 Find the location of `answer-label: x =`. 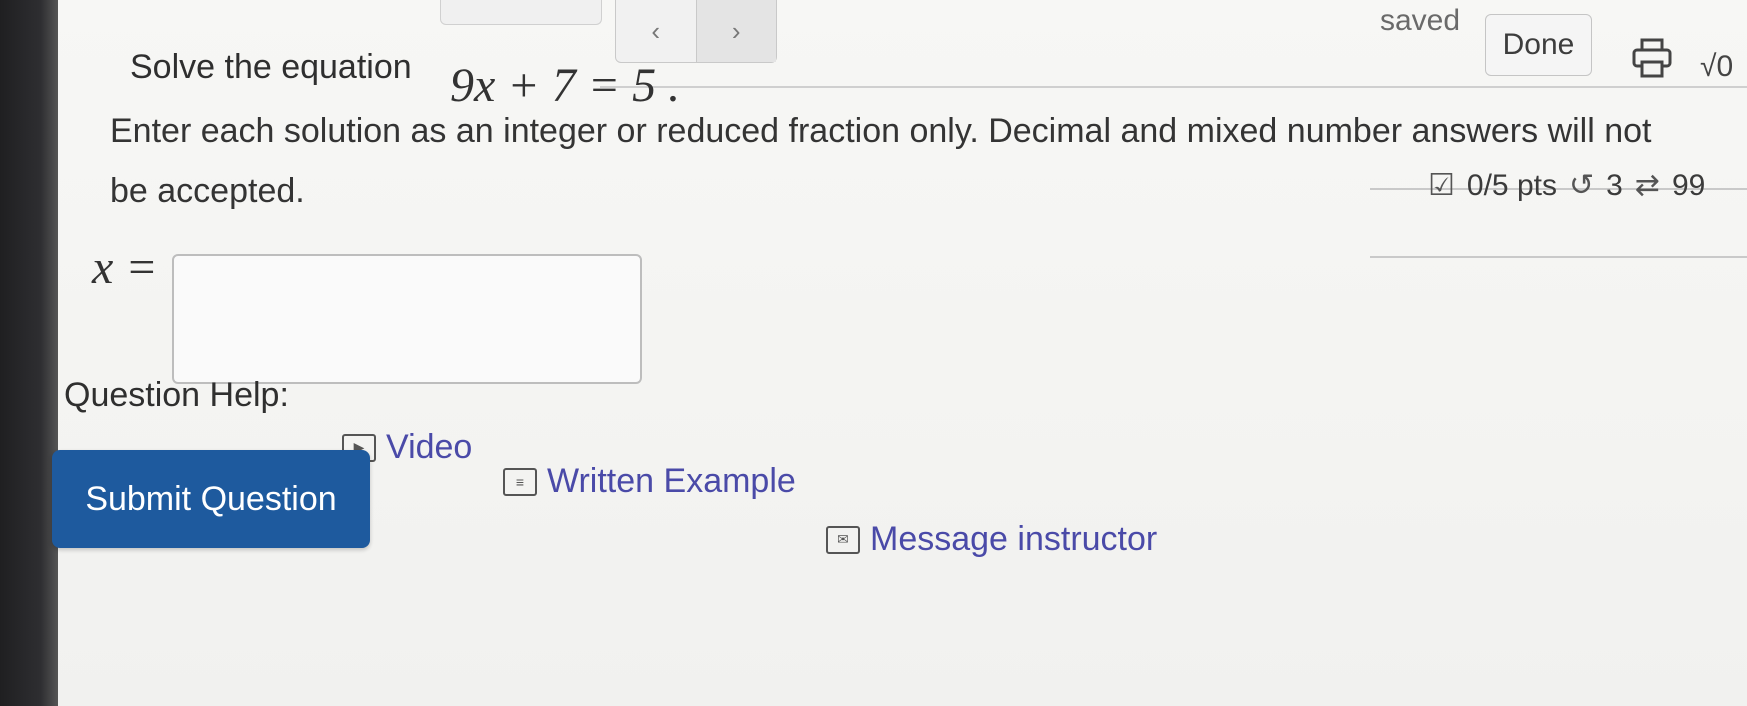

answer-label: x = is located at coordinates (125, 267).